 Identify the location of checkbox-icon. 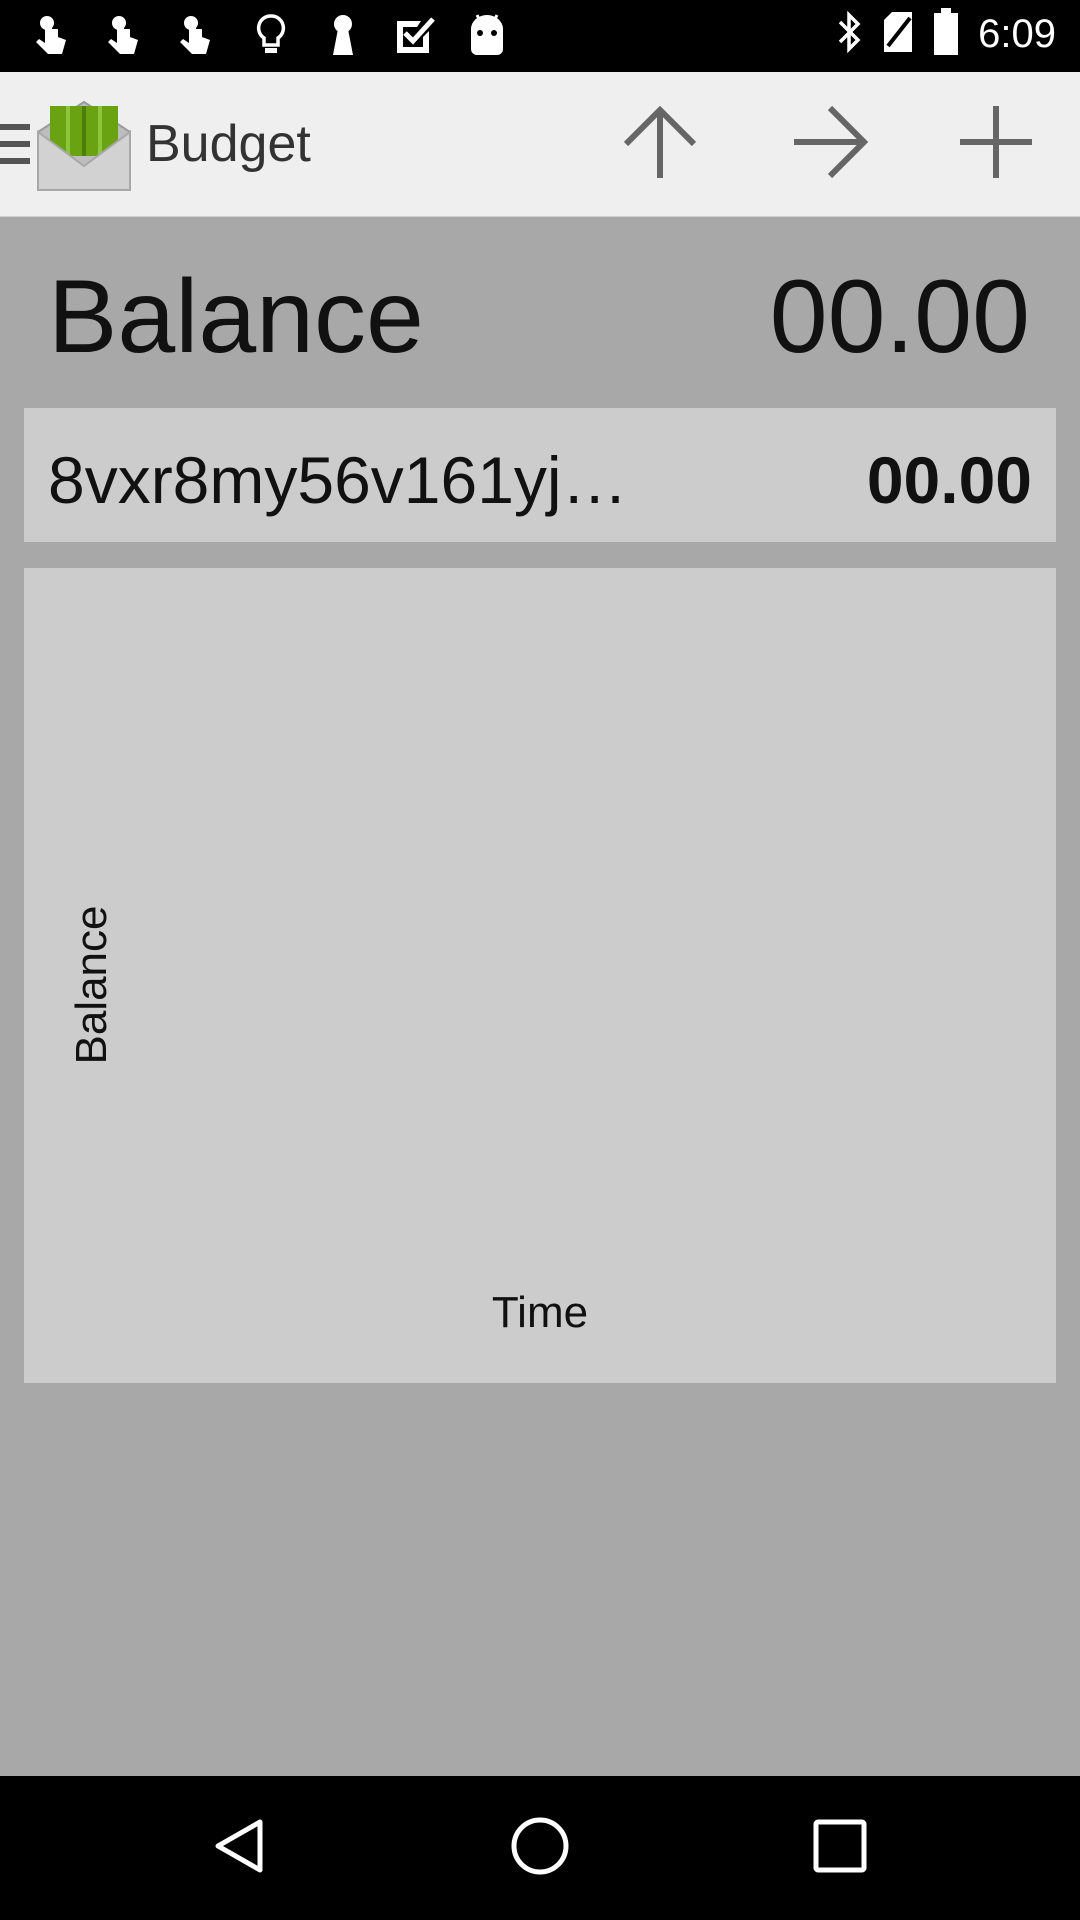
(415, 35).